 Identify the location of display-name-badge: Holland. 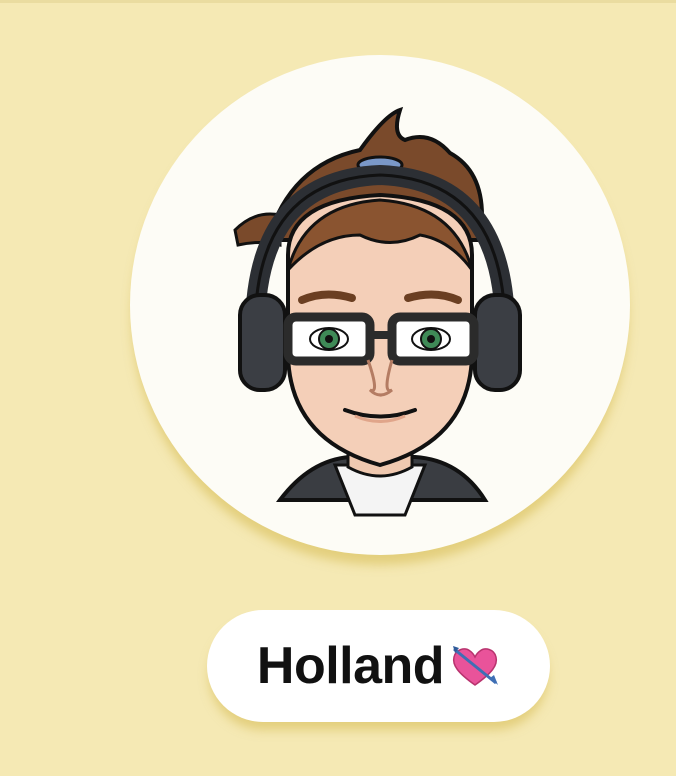
(378, 666).